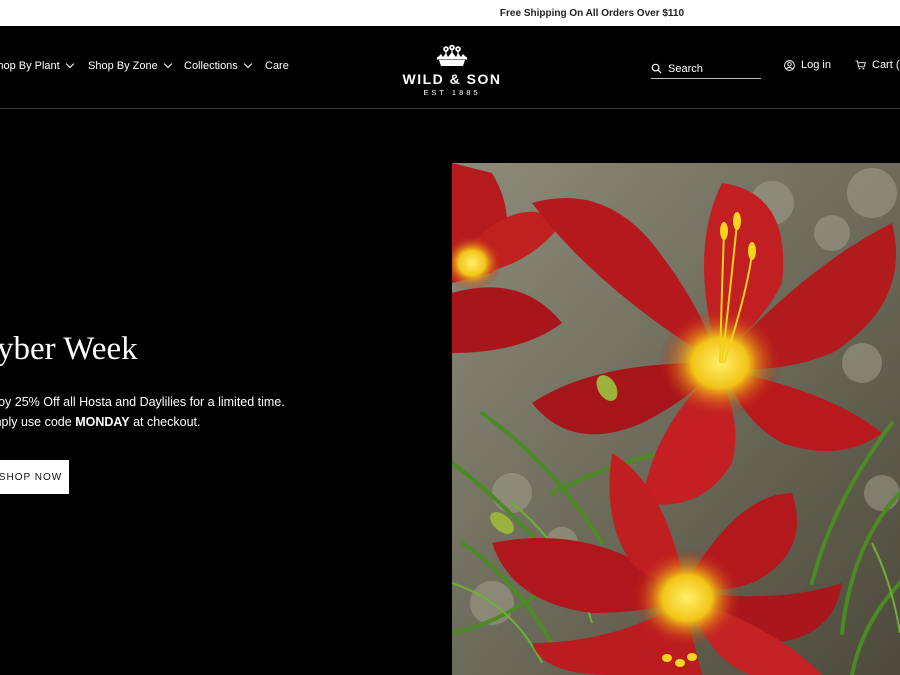 Image resolution: width=900 pixels, height=675 pixels. Describe the element at coordinates (69, 349) in the screenshot. I see `hero-title: Cyber Week` at that location.